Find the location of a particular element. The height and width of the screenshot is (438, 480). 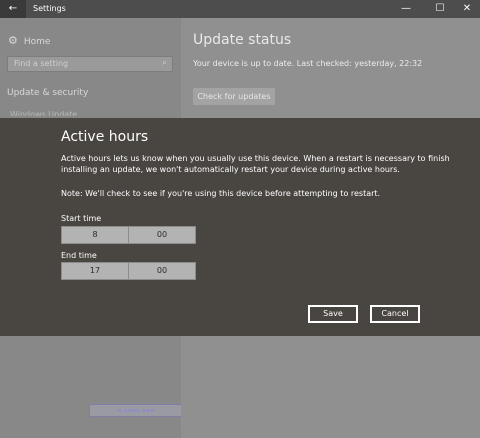

search-icon: ⌕ is located at coordinates (164, 63).